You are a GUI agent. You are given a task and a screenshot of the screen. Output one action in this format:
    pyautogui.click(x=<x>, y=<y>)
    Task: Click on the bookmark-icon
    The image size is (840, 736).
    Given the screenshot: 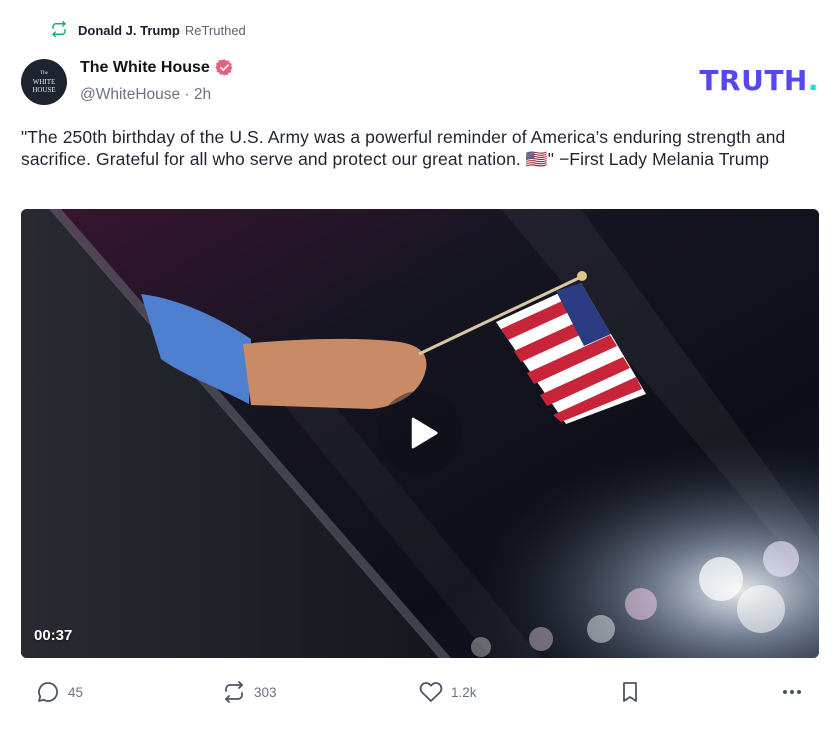 What is the action you would take?
    pyautogui.click(x=630, y=692)
    